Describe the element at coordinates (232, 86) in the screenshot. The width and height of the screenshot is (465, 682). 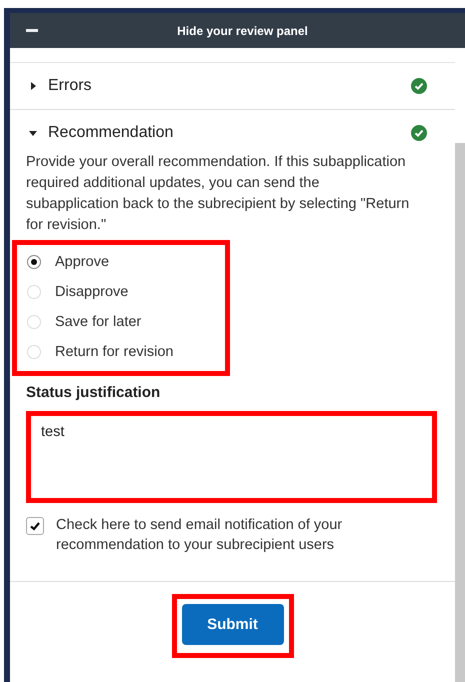
I see `section-header: Errors` at that location.